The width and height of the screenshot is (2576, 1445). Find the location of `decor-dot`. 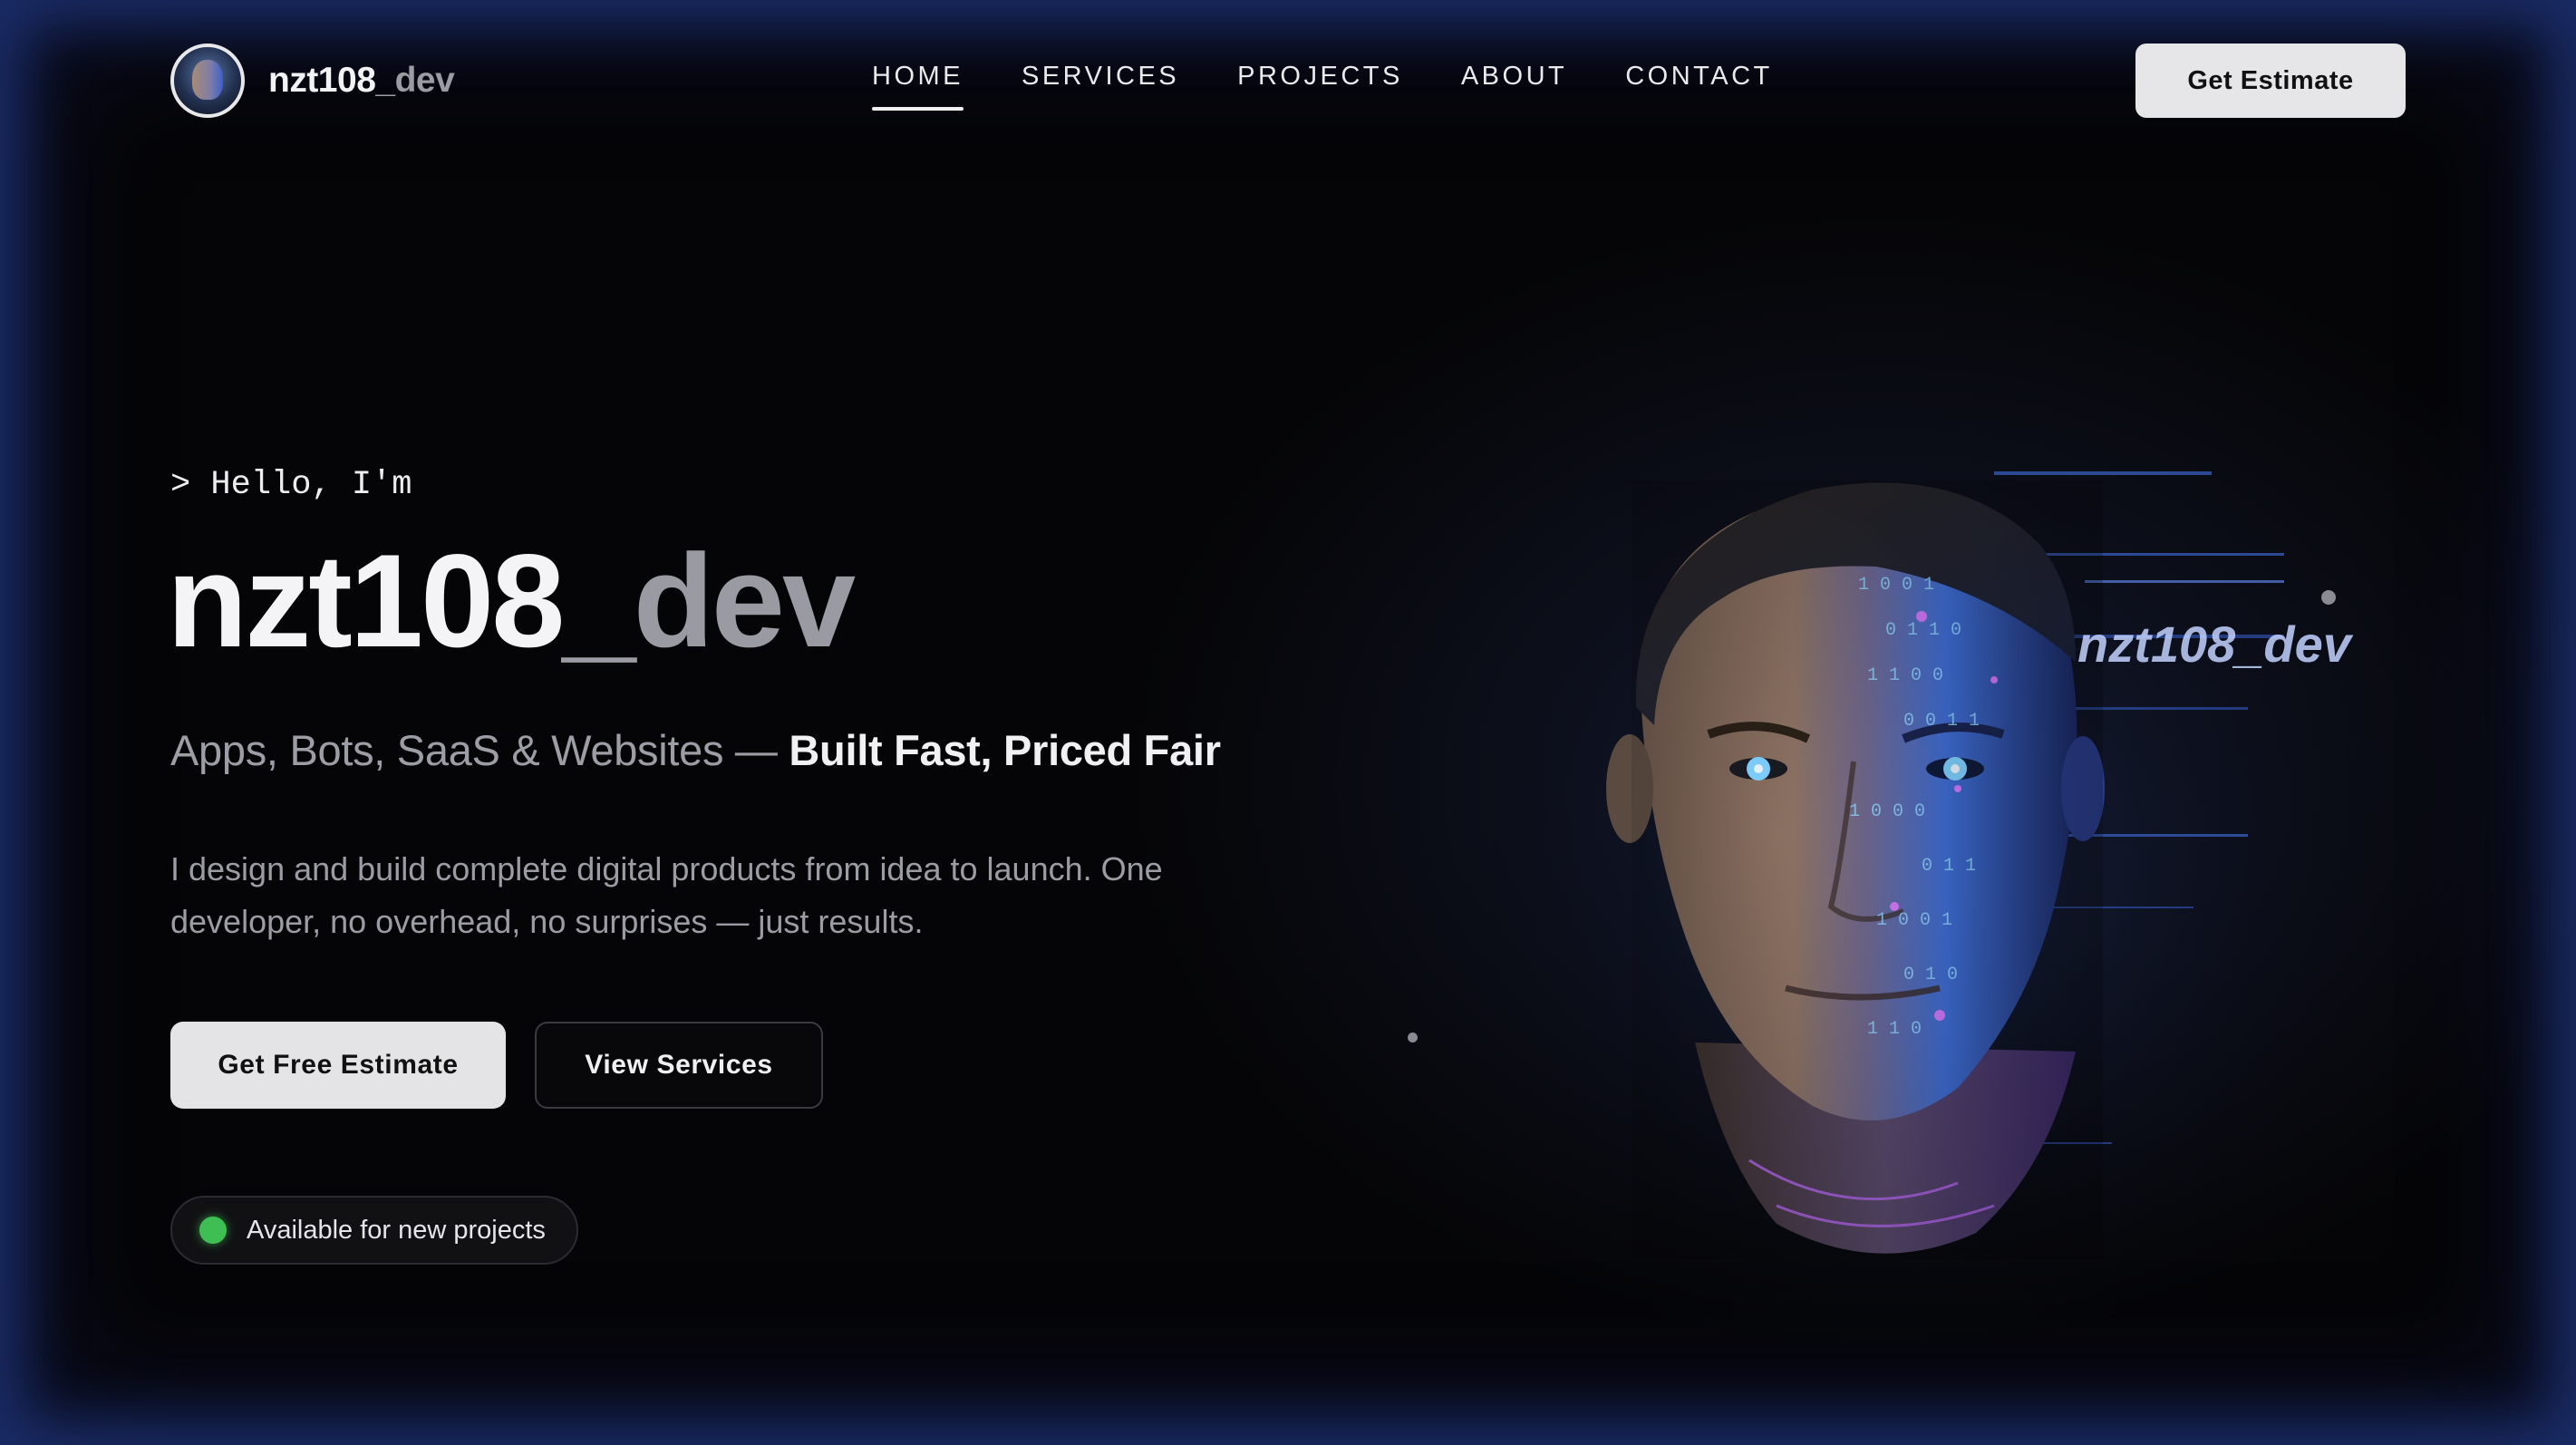

decor-dot is located at coordinates (1413, 1038).